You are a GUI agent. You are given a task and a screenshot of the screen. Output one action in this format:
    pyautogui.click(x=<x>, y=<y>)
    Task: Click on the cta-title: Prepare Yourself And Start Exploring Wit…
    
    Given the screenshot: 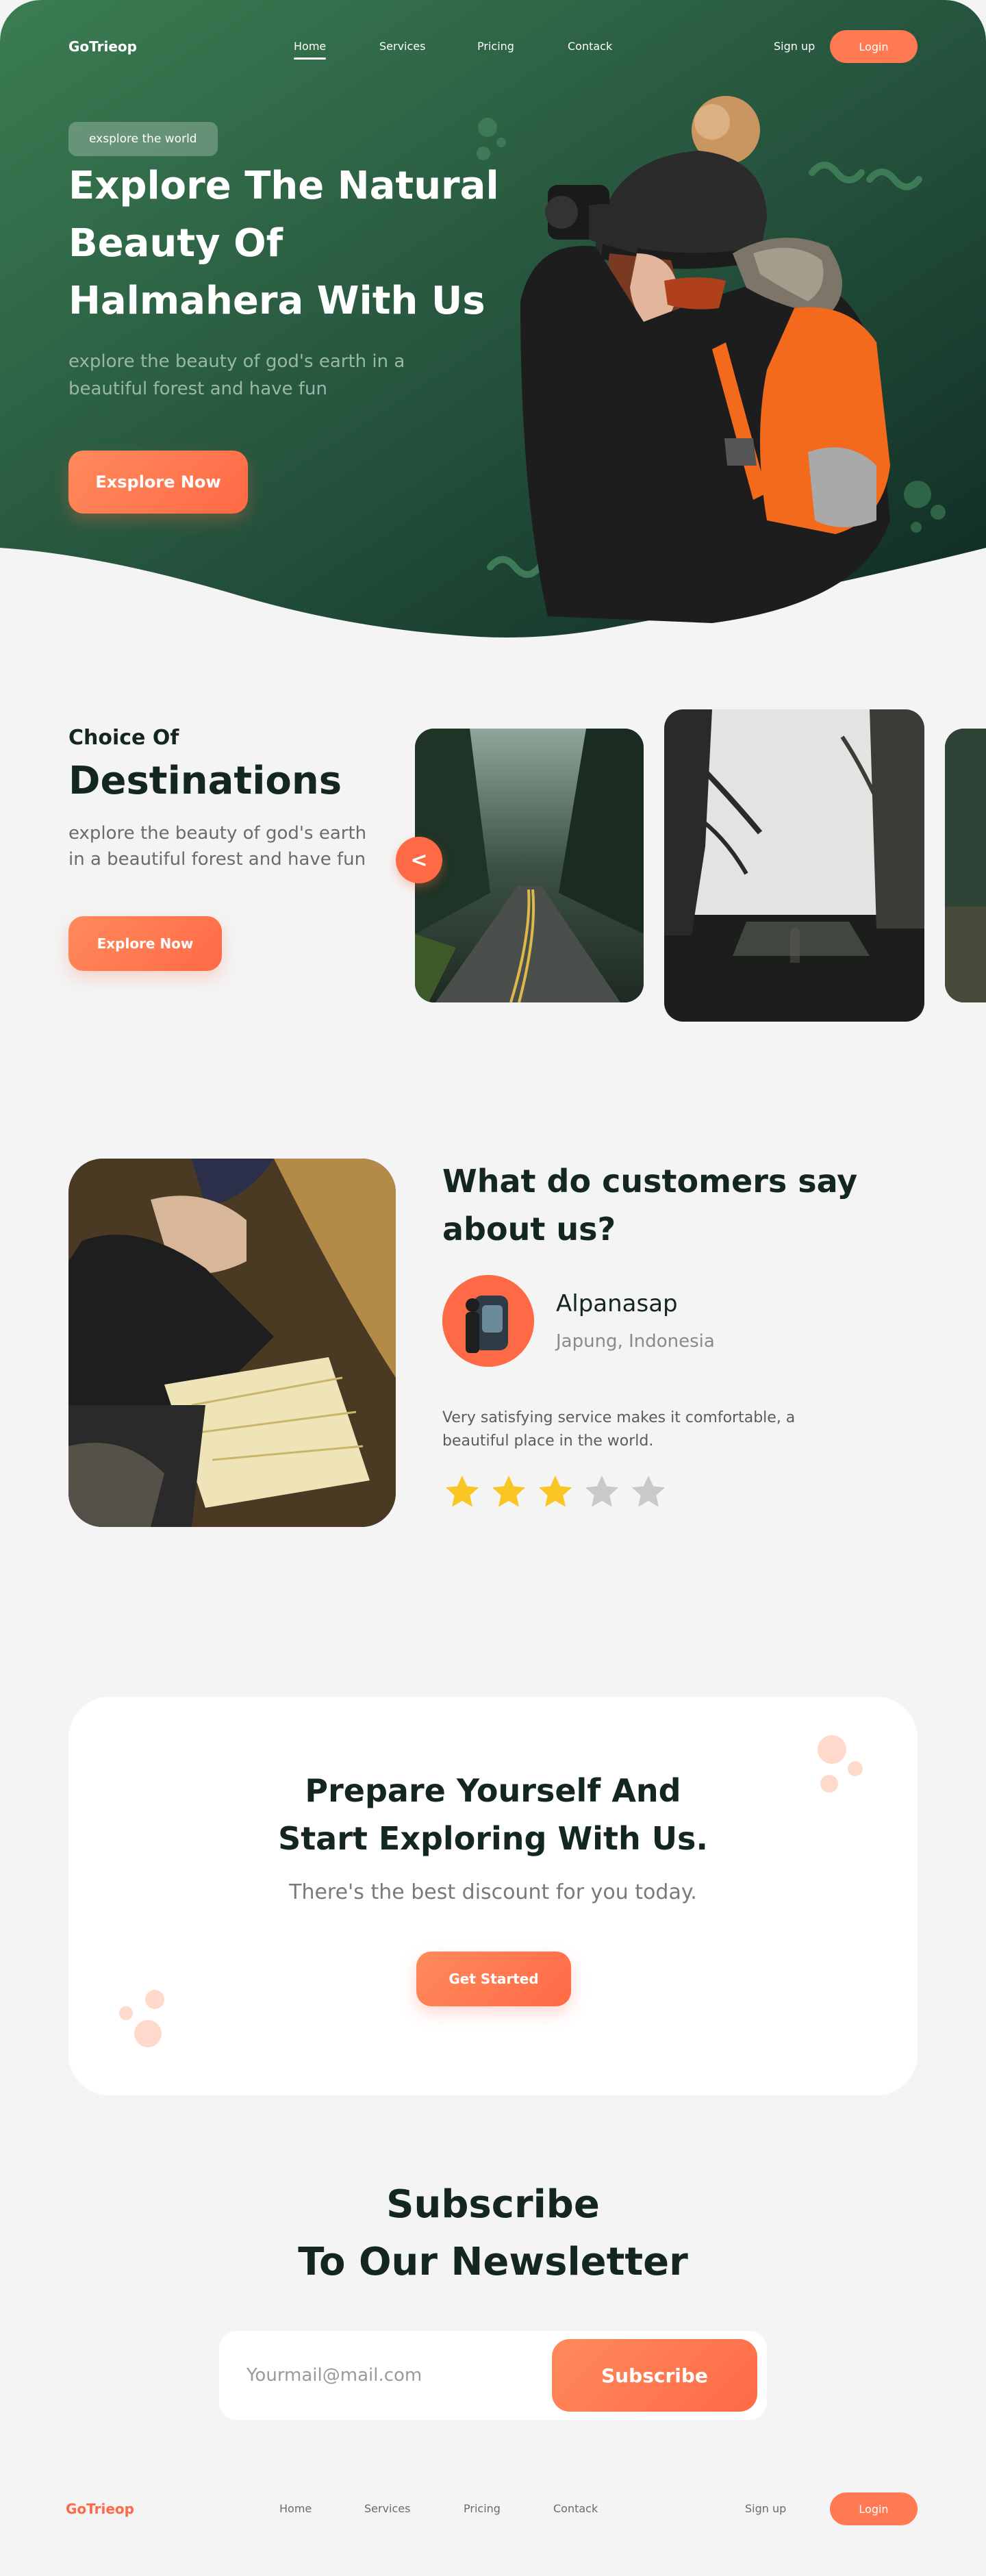 What is the action you would take?
    pyautogui.click(x=493, y=1814)
    